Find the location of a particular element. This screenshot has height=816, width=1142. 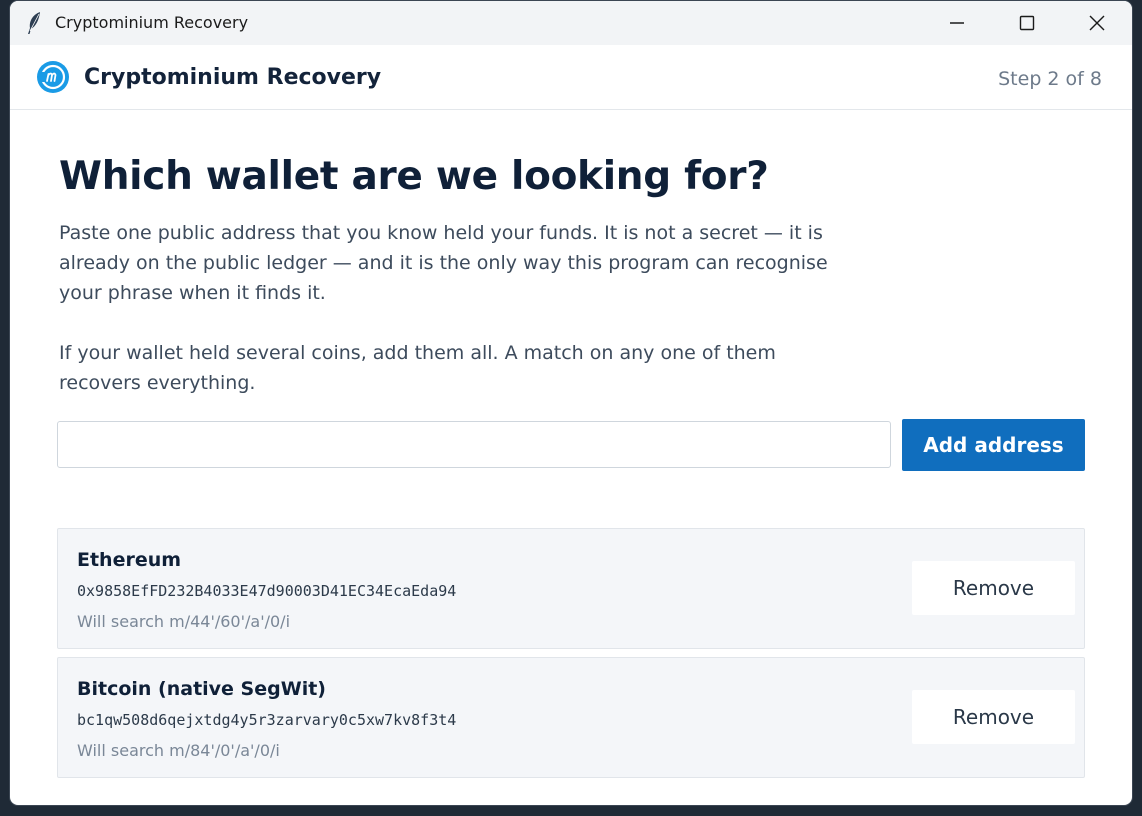

coin-name: Bitcoin (native SegWit) is located at coordinates (201, 689).